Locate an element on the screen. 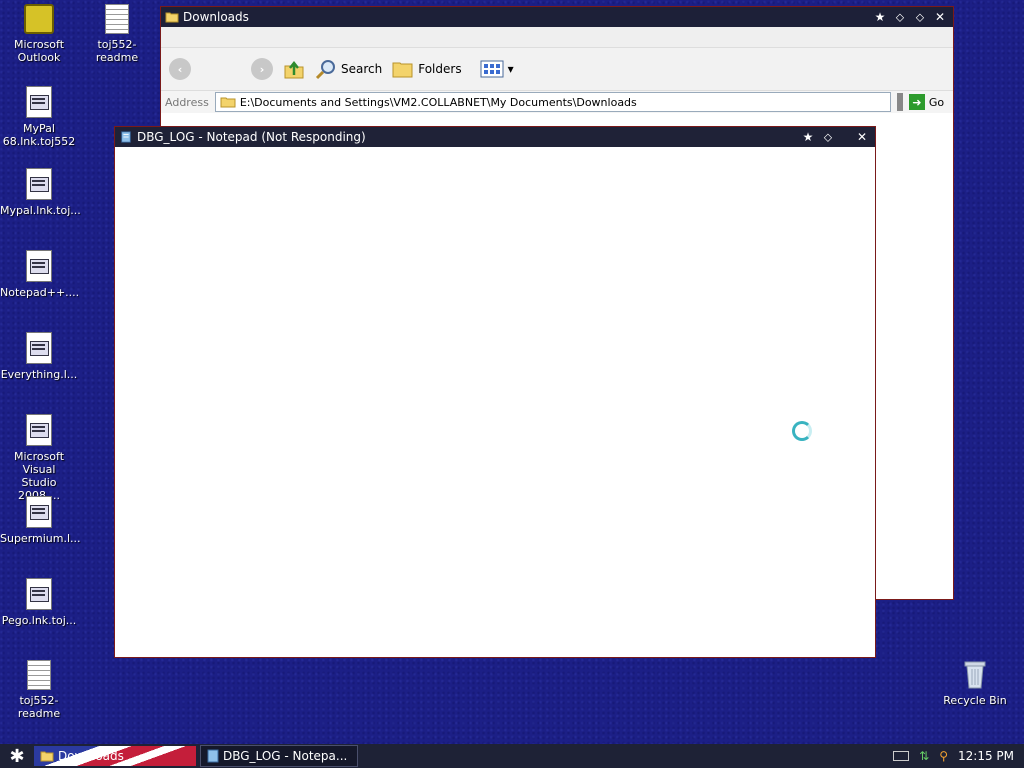  desktop-icon-readme-top: toj552-readme is located at coordinates (117, 34).